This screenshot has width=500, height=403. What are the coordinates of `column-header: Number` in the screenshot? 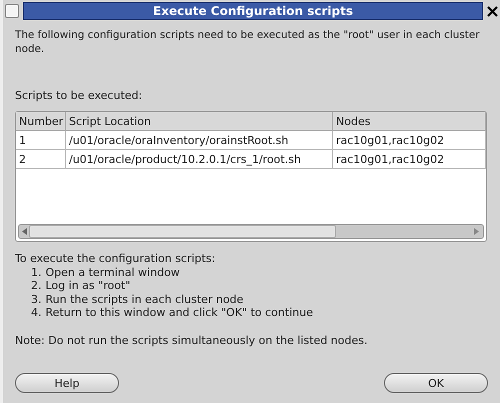 It's located at (41, 121).